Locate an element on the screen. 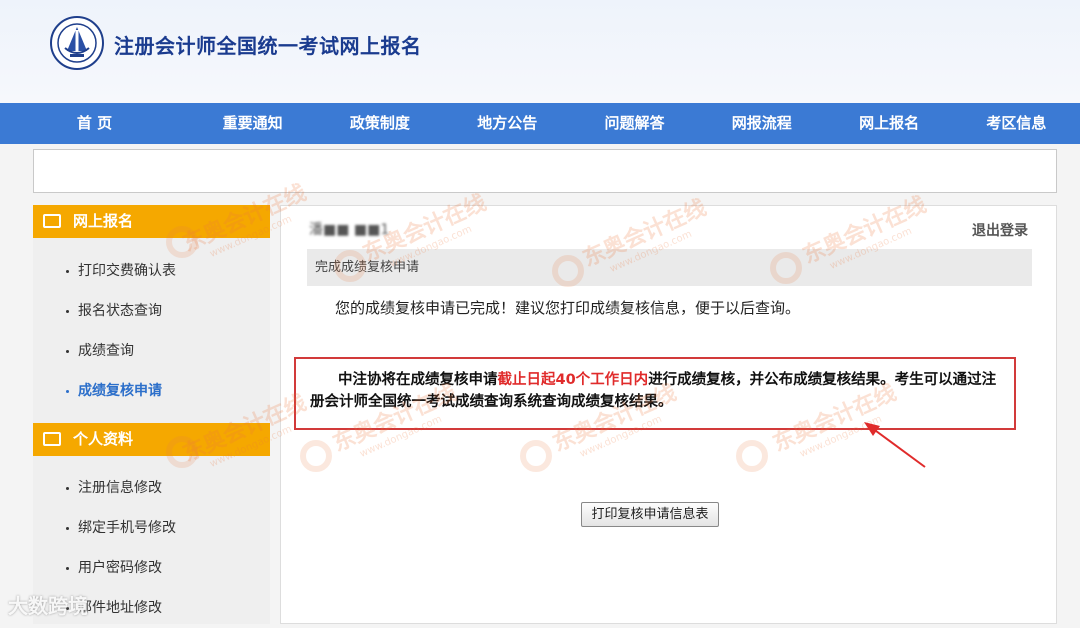 Image resolution: width=1080 pixels, height=628 pixels. sidebar-item-edit-password: 用户密码修改 is located at coordinates (151, 568).